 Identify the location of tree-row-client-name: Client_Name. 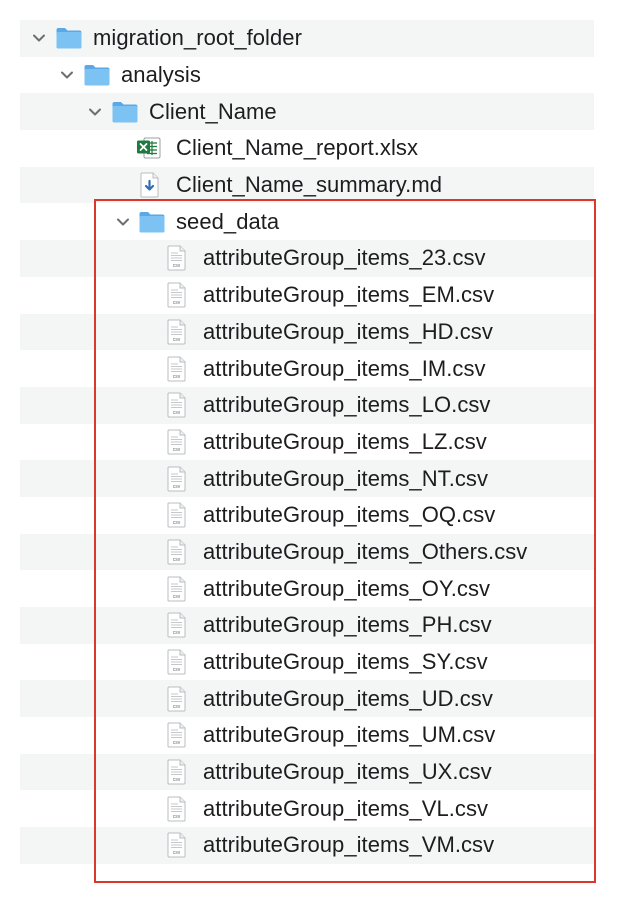
(307, 112).